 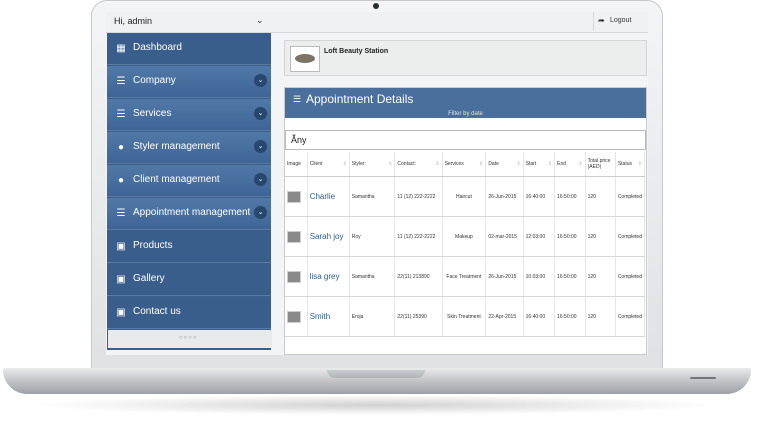 What do you see at coordinates (121, 48) in the screenshot?
I see `grid-icon: ▦` at bounding box center [121, 48].